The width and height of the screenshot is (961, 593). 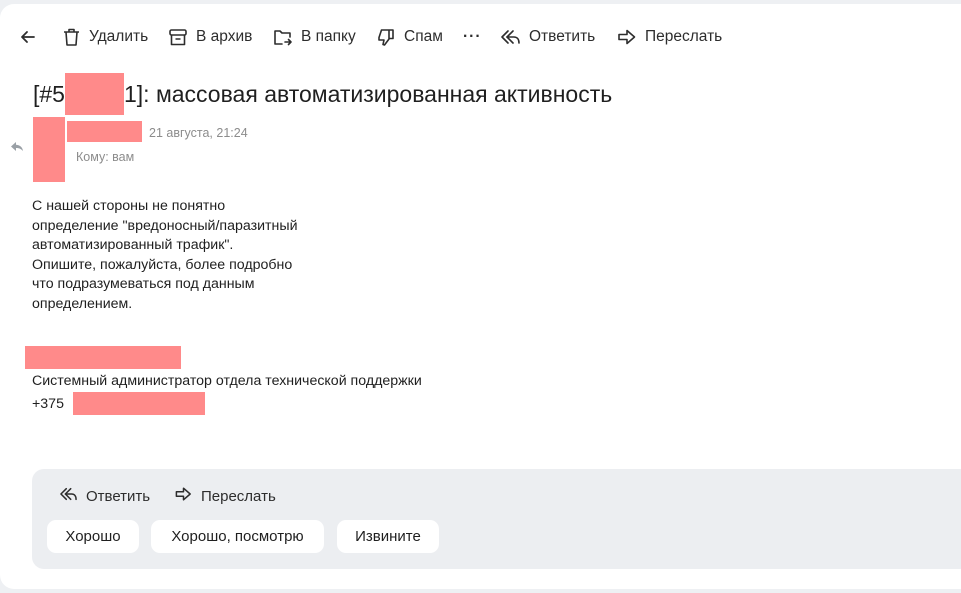 What do you see at coordinates (162, 264) in the screenshot?
I see `body-line: Опишите, пожалуйста, более подробно` at bounding box center [162, 264].